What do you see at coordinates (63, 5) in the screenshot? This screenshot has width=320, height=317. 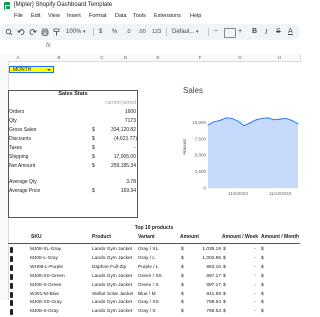 I see `document-title: [Mipler] Shopify Dashboard Template` at bounding box center [63, 5].